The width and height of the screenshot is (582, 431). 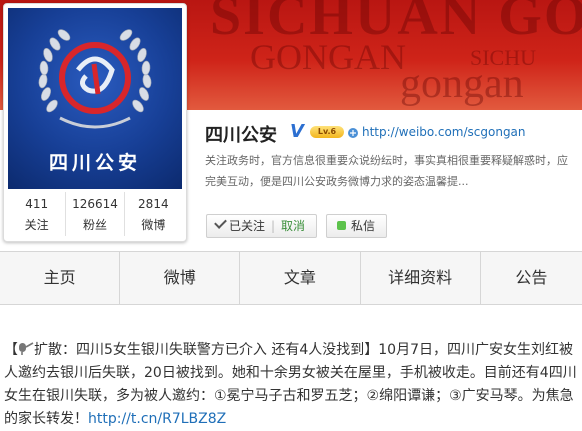 What do you see at coordinates (153, 214) in the screenshot?
I see `stat-posts: 2814 微博` at bounding box center [153, 214].